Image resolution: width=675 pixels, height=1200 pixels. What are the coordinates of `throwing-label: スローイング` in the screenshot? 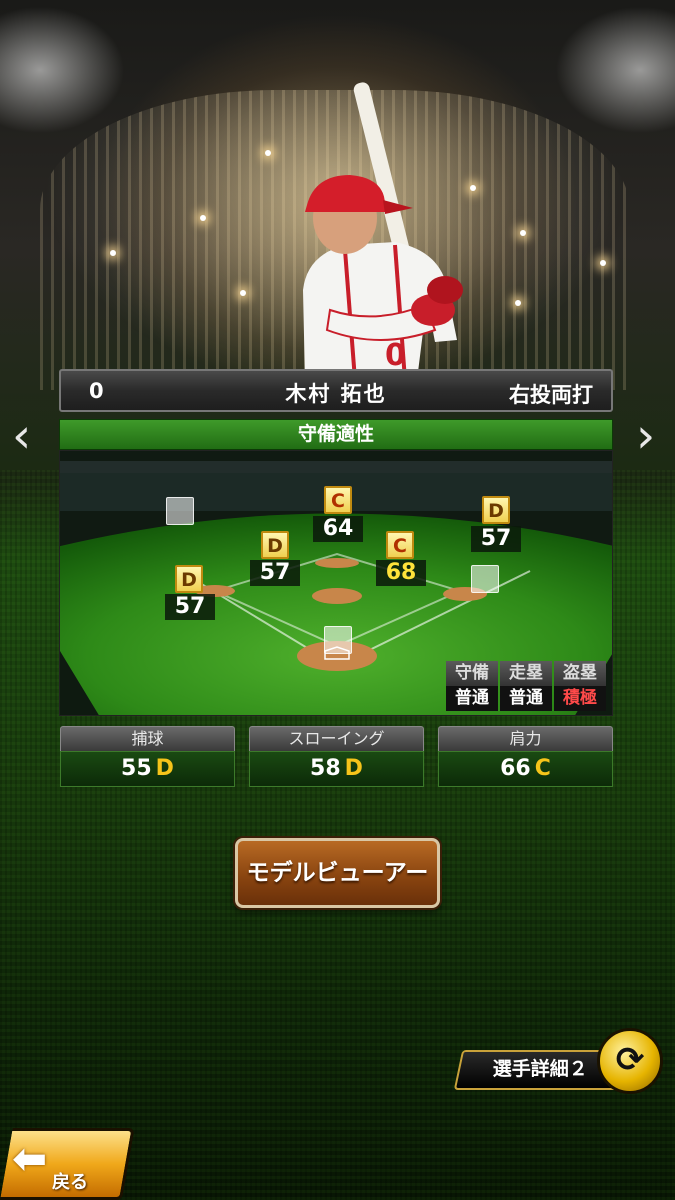 It's located at (336, 738).